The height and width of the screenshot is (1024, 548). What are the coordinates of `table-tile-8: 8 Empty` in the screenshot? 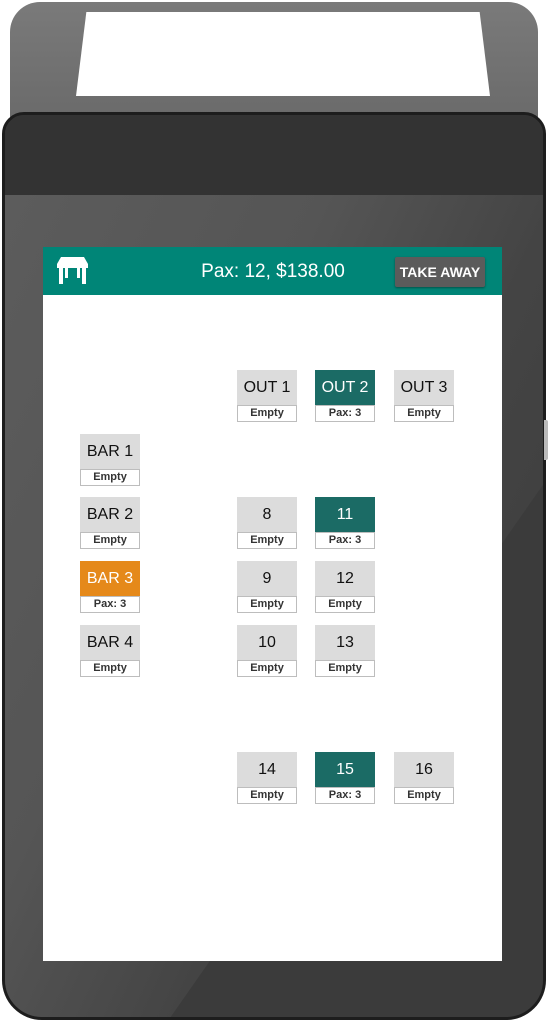 It's located at (267, 523).